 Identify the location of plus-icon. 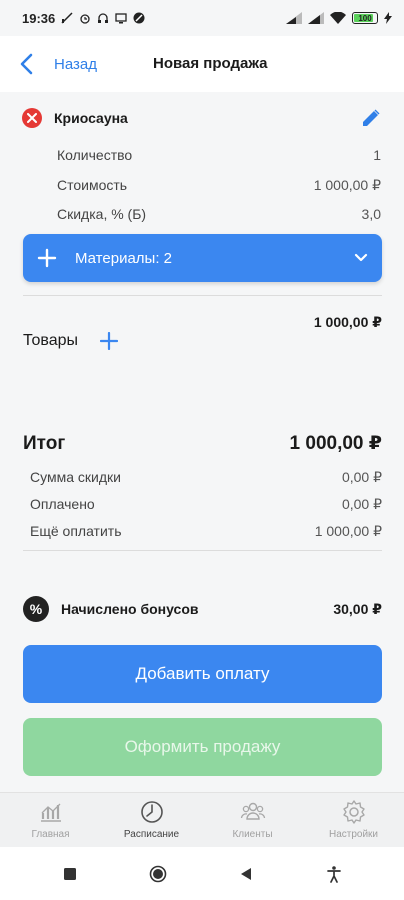
(47, 258).